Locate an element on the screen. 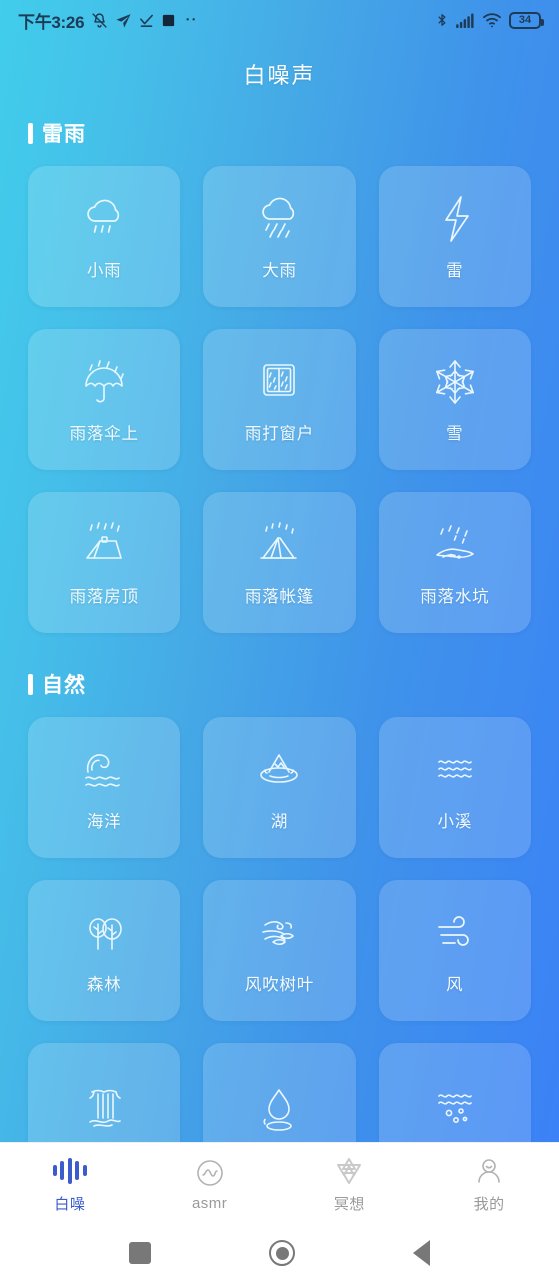 This screenshot has width=559, height=1280. umbrella-rain-icon is located at coordinates (104, 382).